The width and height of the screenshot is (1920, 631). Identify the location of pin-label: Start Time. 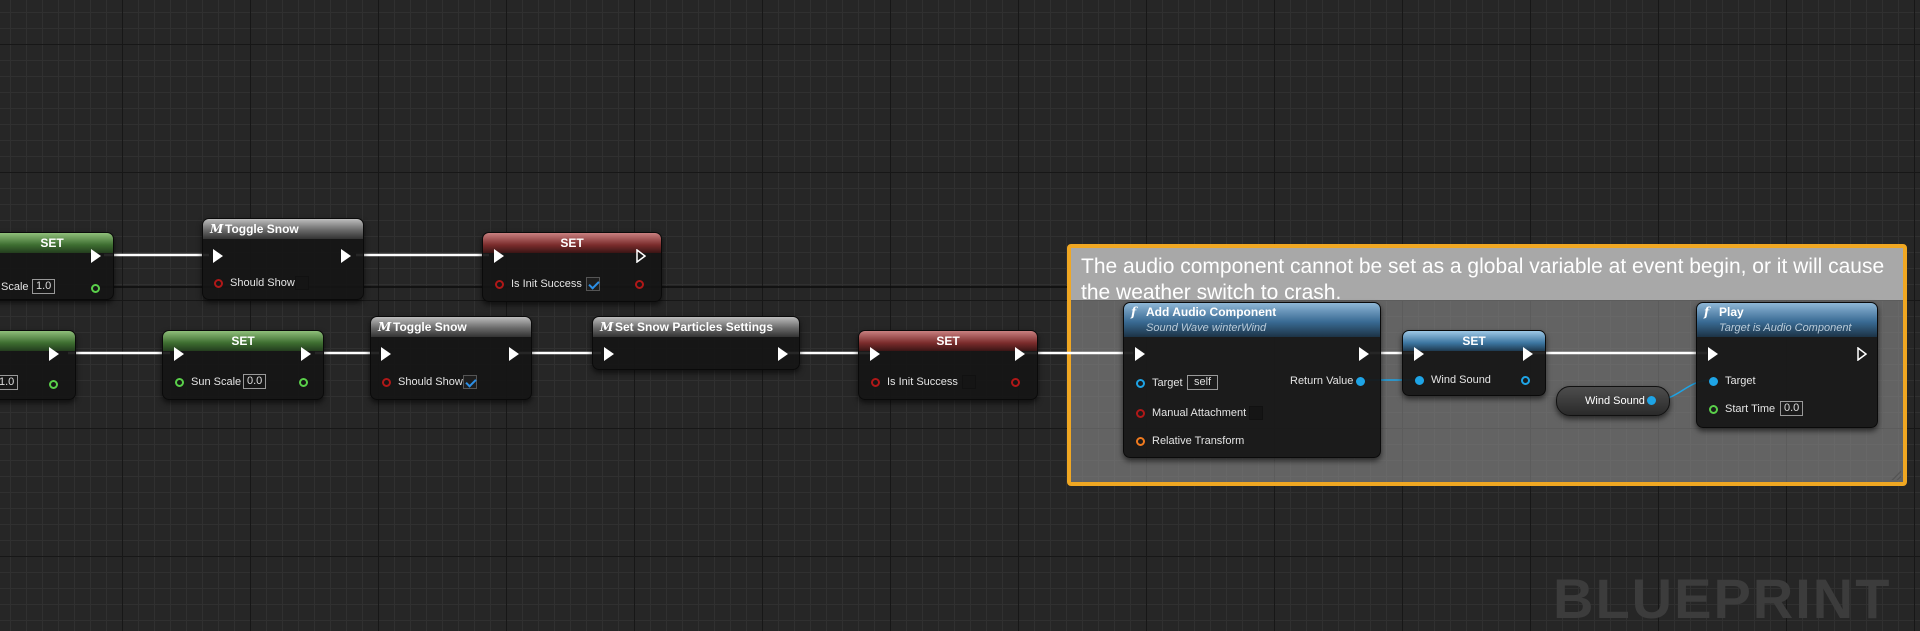
(1750, 409).